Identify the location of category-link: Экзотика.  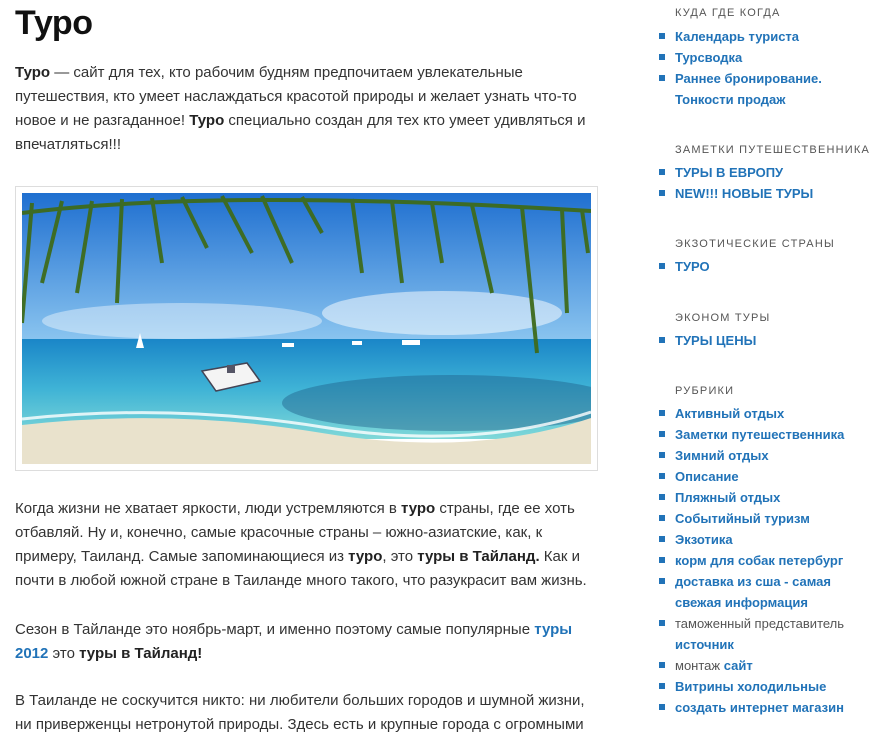
(704, 539).